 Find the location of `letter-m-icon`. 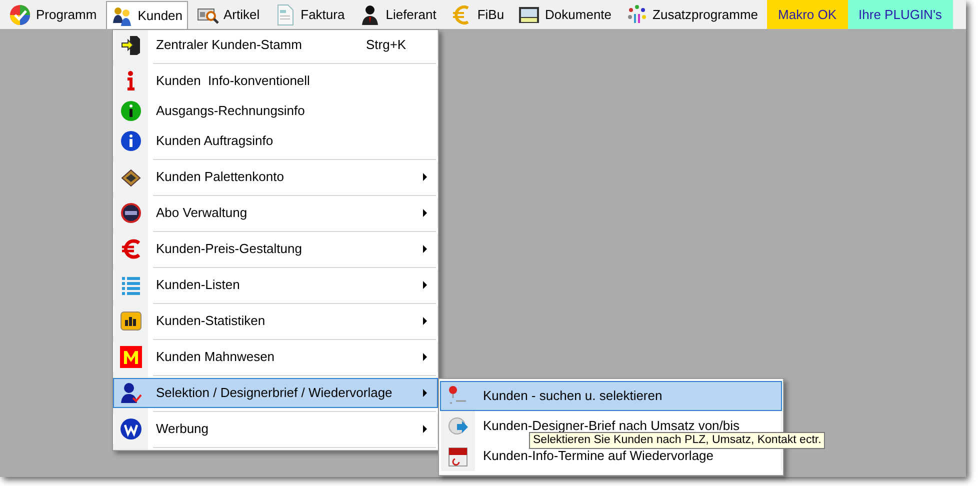

letter-m-icon is located at coordinates (131, 357).